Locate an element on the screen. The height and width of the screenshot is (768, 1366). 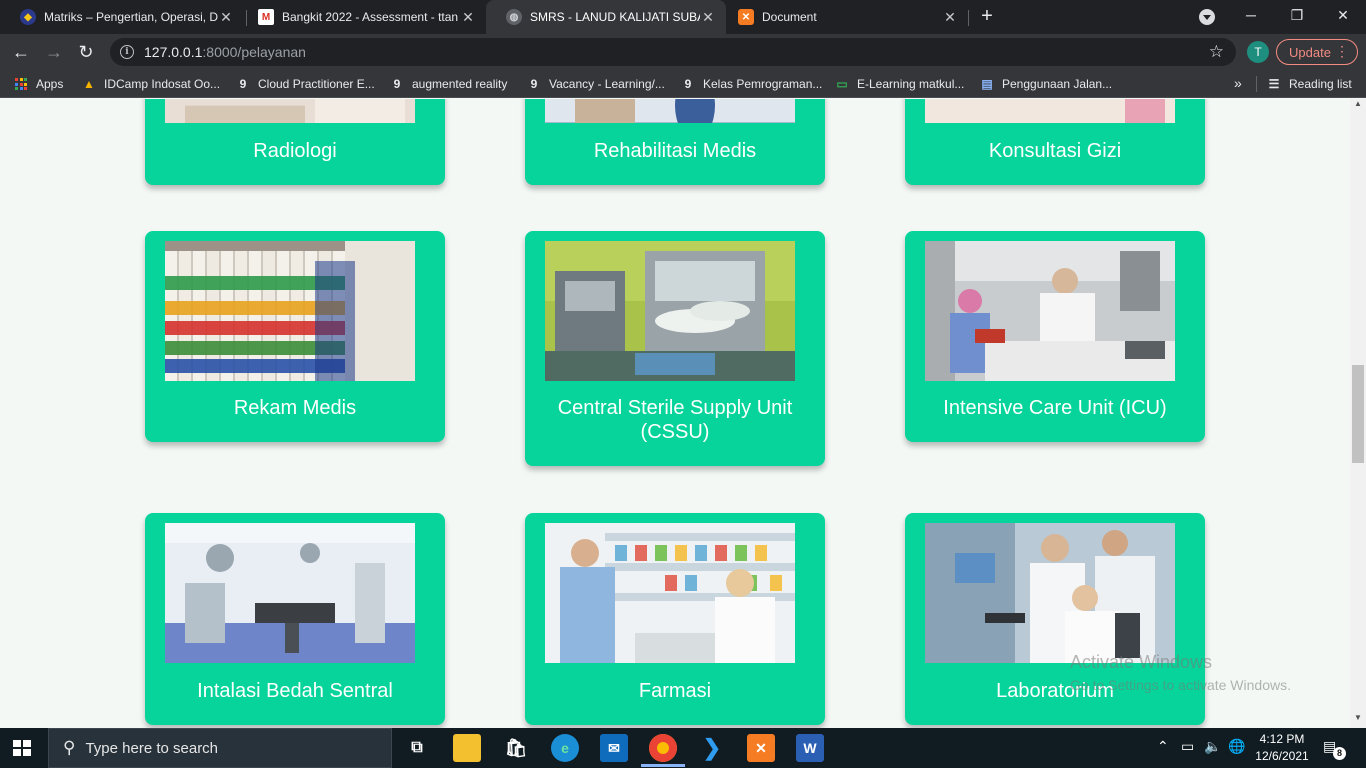
bookmark-apps: Apps is located at coordinates (38, 84).